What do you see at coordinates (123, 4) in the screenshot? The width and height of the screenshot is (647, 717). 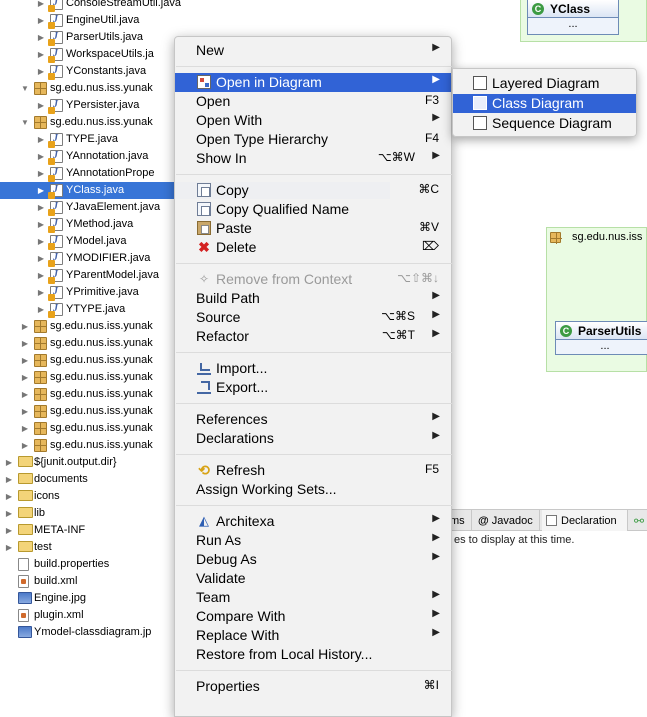 I see `tree-row-label: ConsoleStreamUtil.java` at bounding box center [123, 4].